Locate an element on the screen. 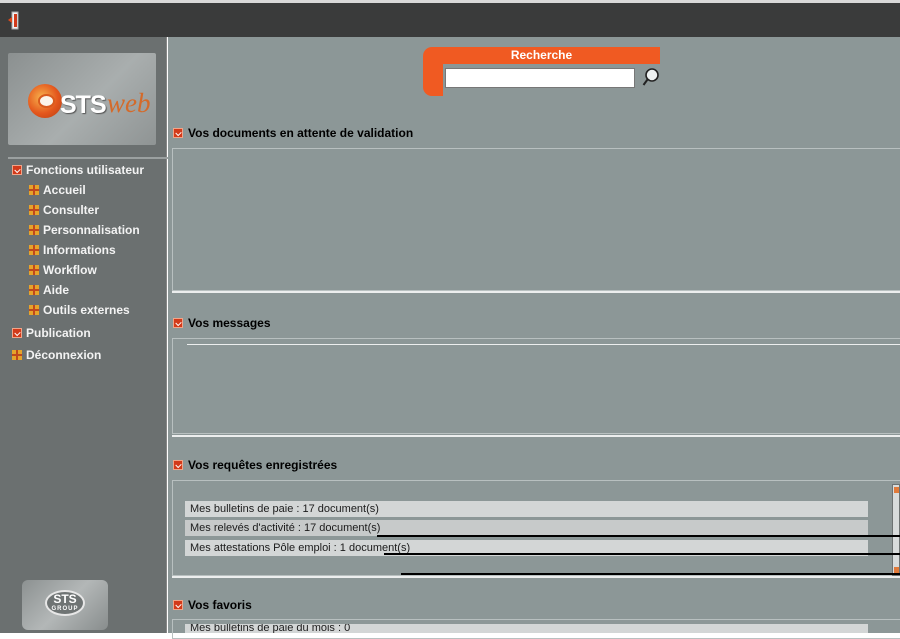 The image size is (900, 639). sts-group-logo: STS GROUP is located at coordinates (65, 605).